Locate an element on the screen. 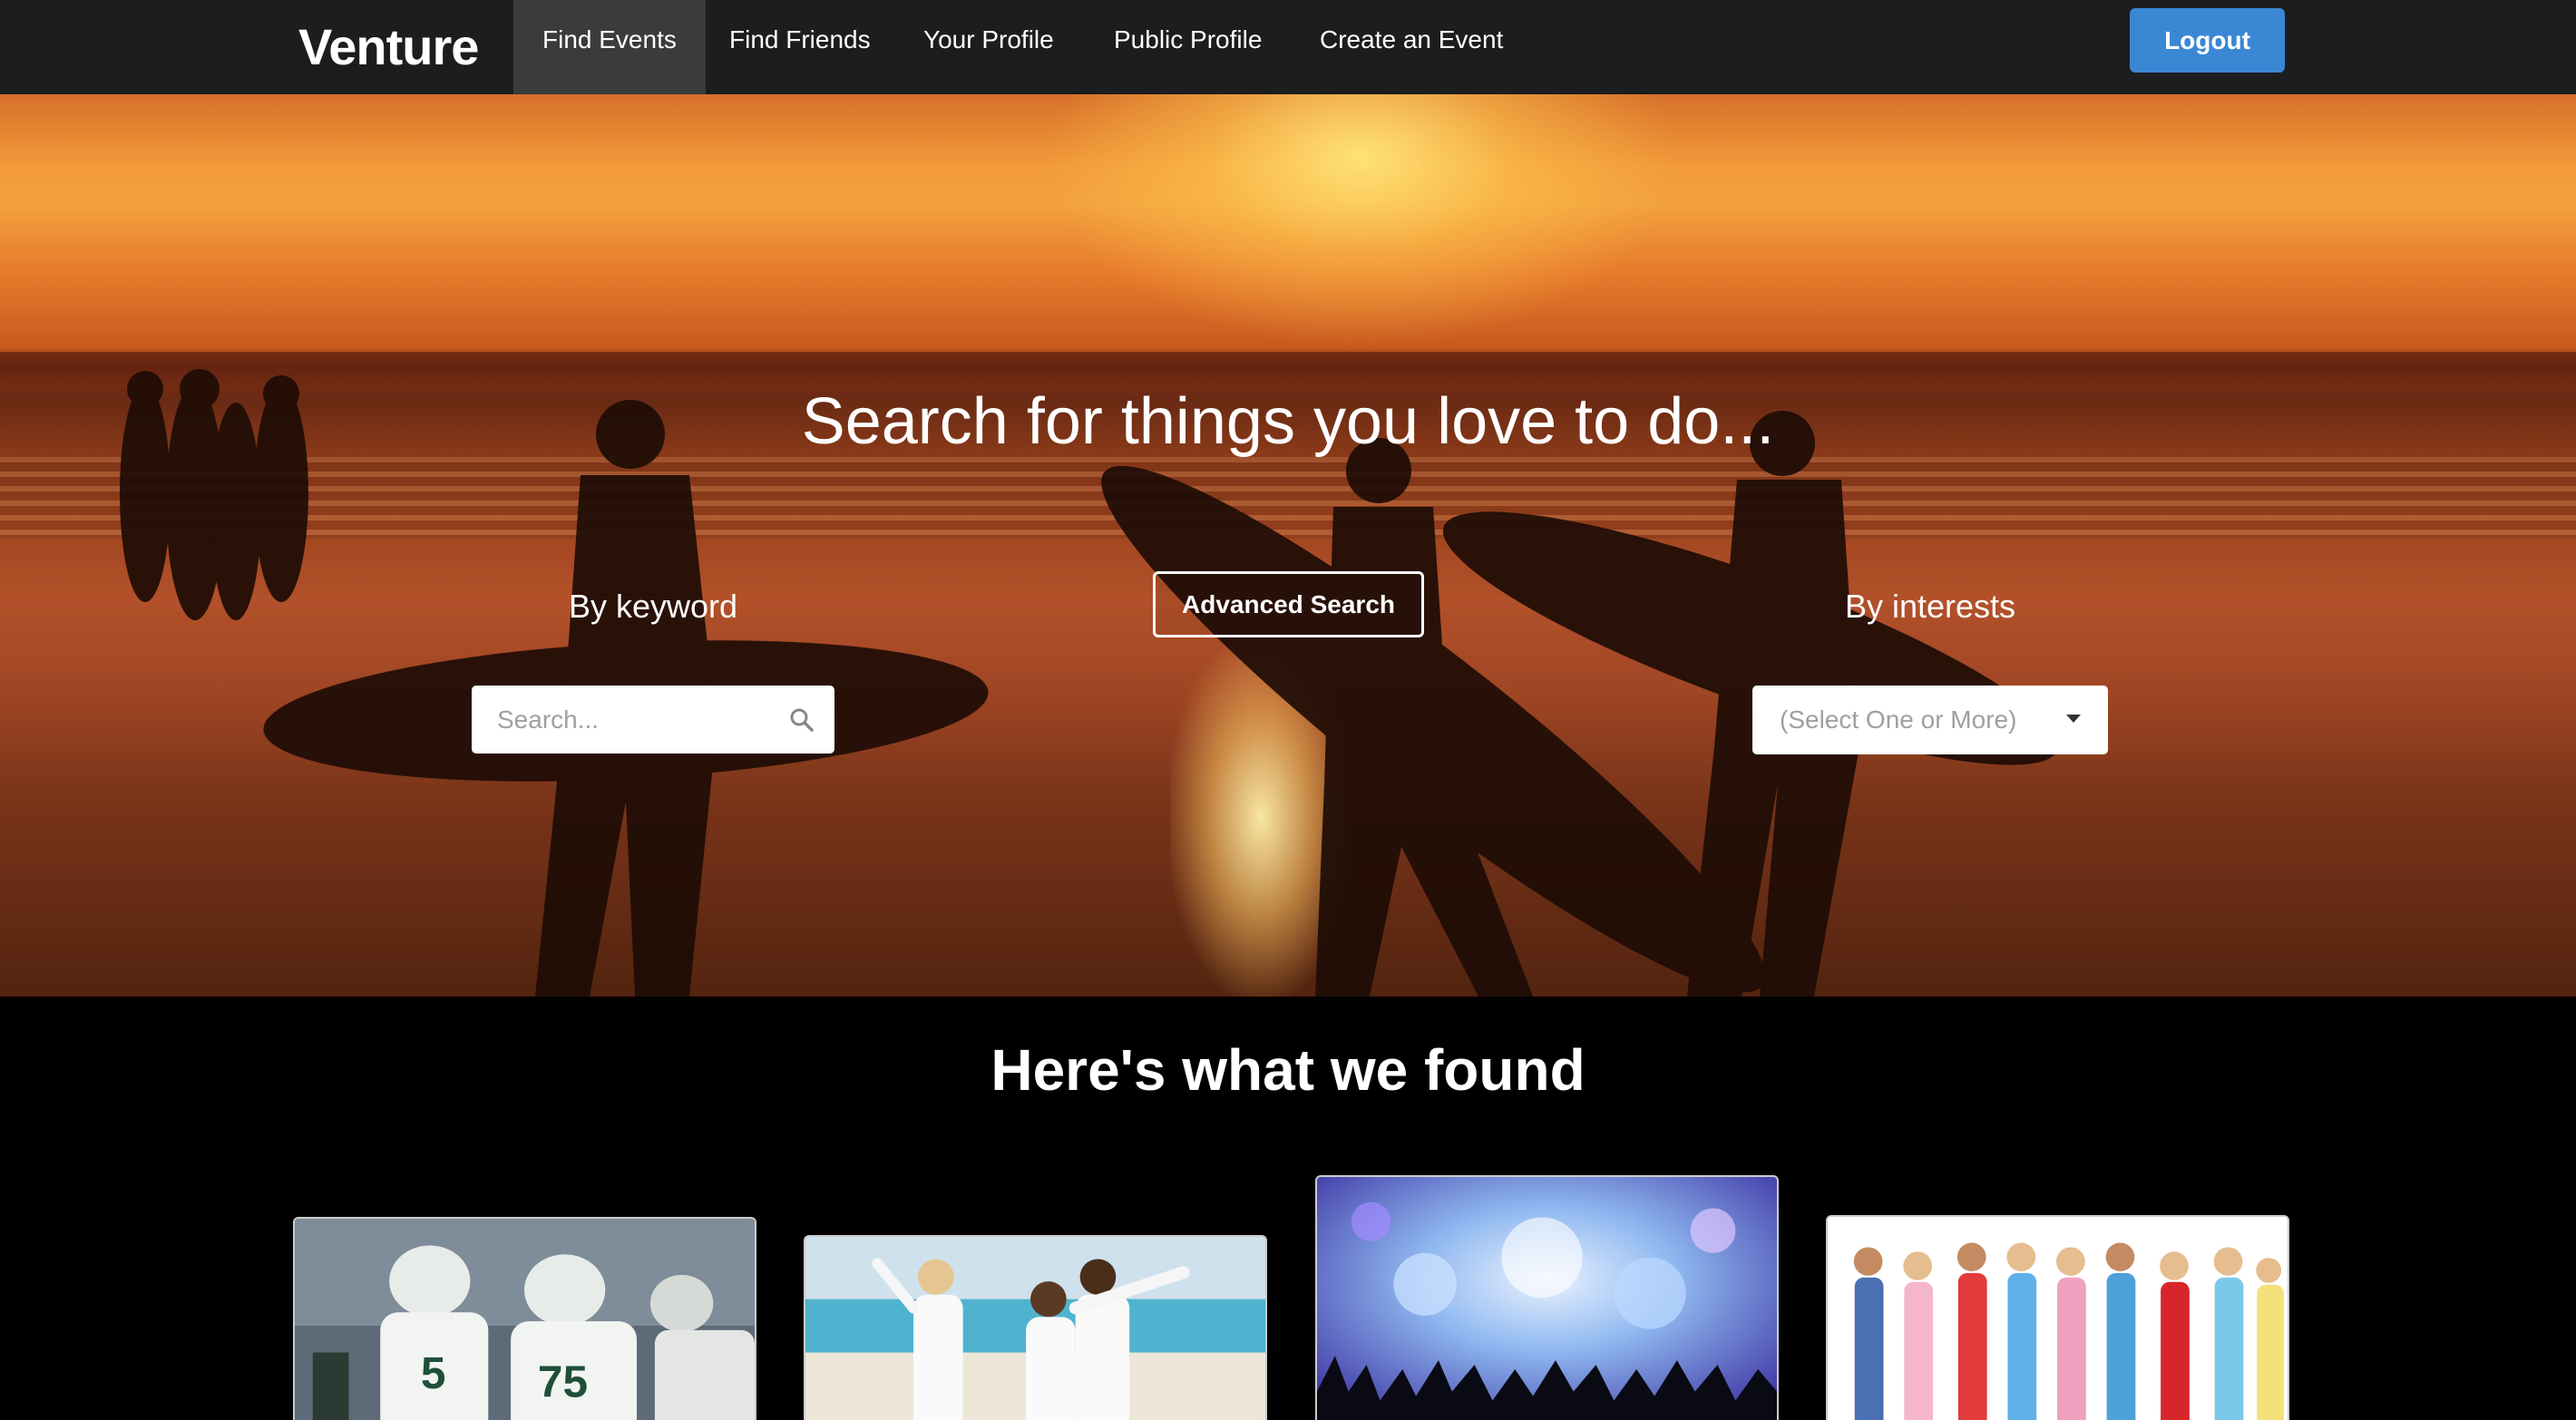 The image size is (2576, 1420). concert-crowd-photo is located at coordinates (1547, 1298).